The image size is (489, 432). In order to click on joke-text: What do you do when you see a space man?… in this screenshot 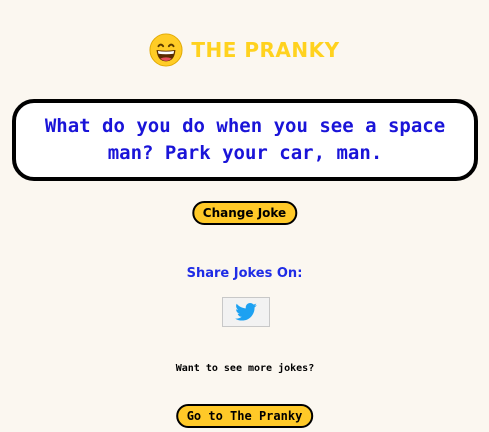, I will do `click(245, 139)`.